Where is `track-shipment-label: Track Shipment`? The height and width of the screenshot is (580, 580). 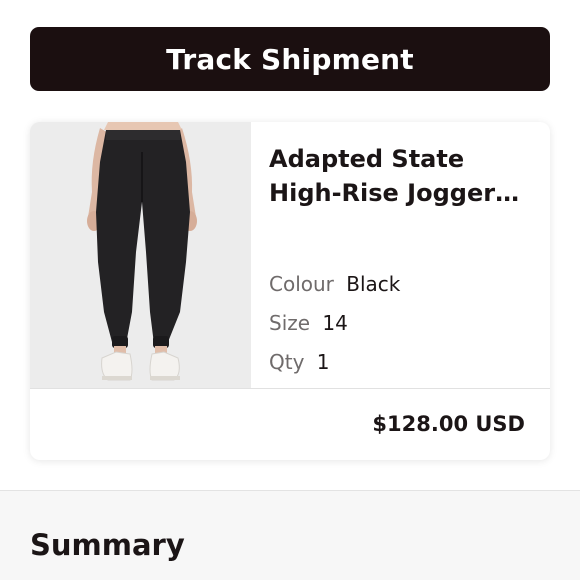
track-shipment-label: Track Shipment is located at coordinates (290, 59).